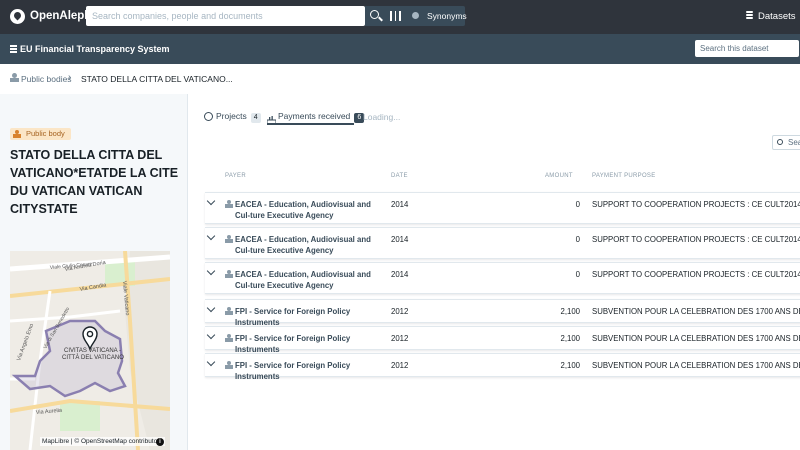 This screenshot has width=800, height=450. I want to click on dataset-search-input, so click(747, 48).